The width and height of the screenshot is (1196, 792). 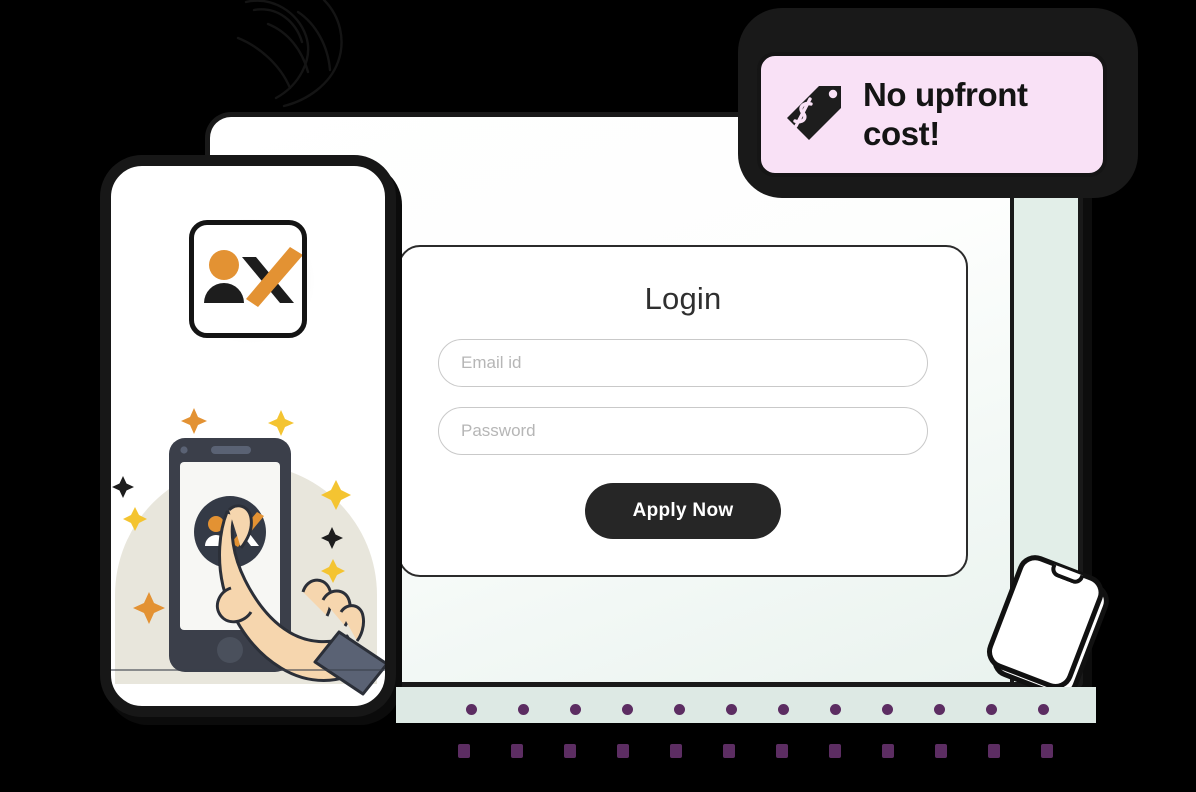 What do you see at coordinates (300, 600) in the screenshot?
I see `pointing-hand-illustration` at bounding box center [300, 600].